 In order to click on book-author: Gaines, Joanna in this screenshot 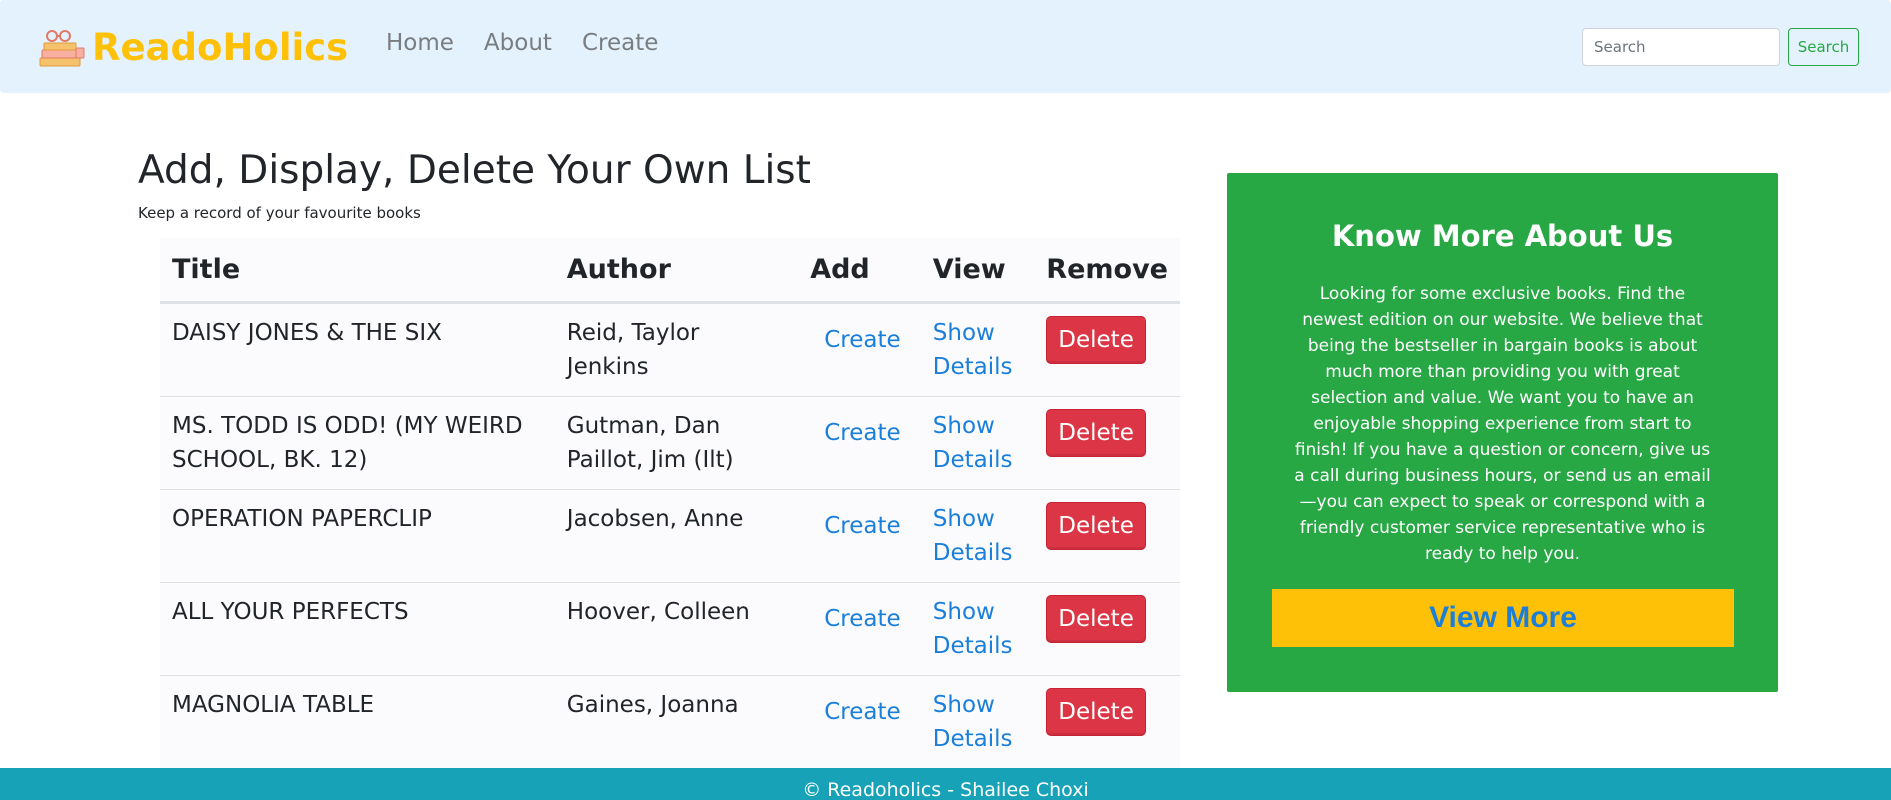, I will do `click(676, 721)`.